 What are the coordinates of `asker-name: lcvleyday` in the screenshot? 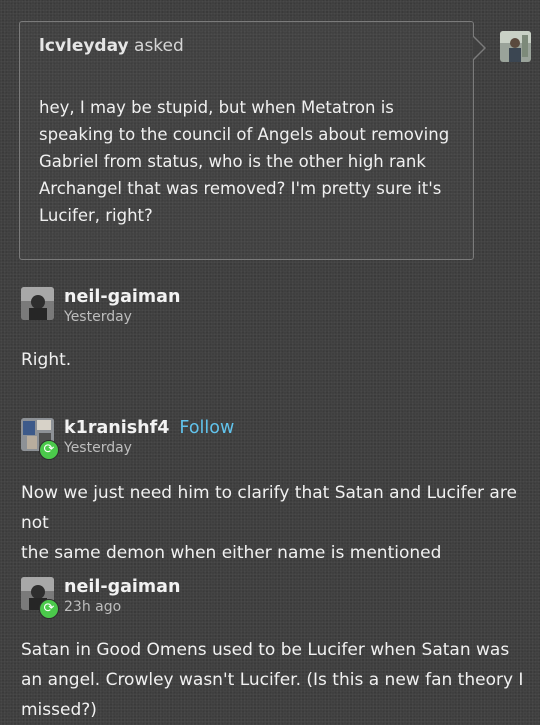 It's located at (84, 46).